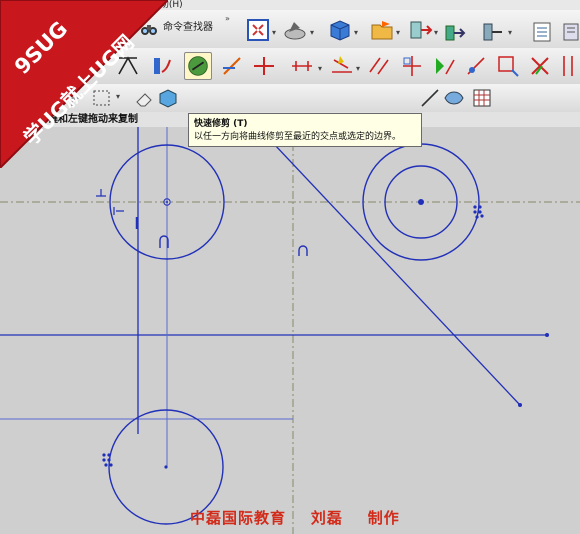  Describe the element at coordinates (232, 66) in the screenshot. I see `quick-extend-icon` at that location.